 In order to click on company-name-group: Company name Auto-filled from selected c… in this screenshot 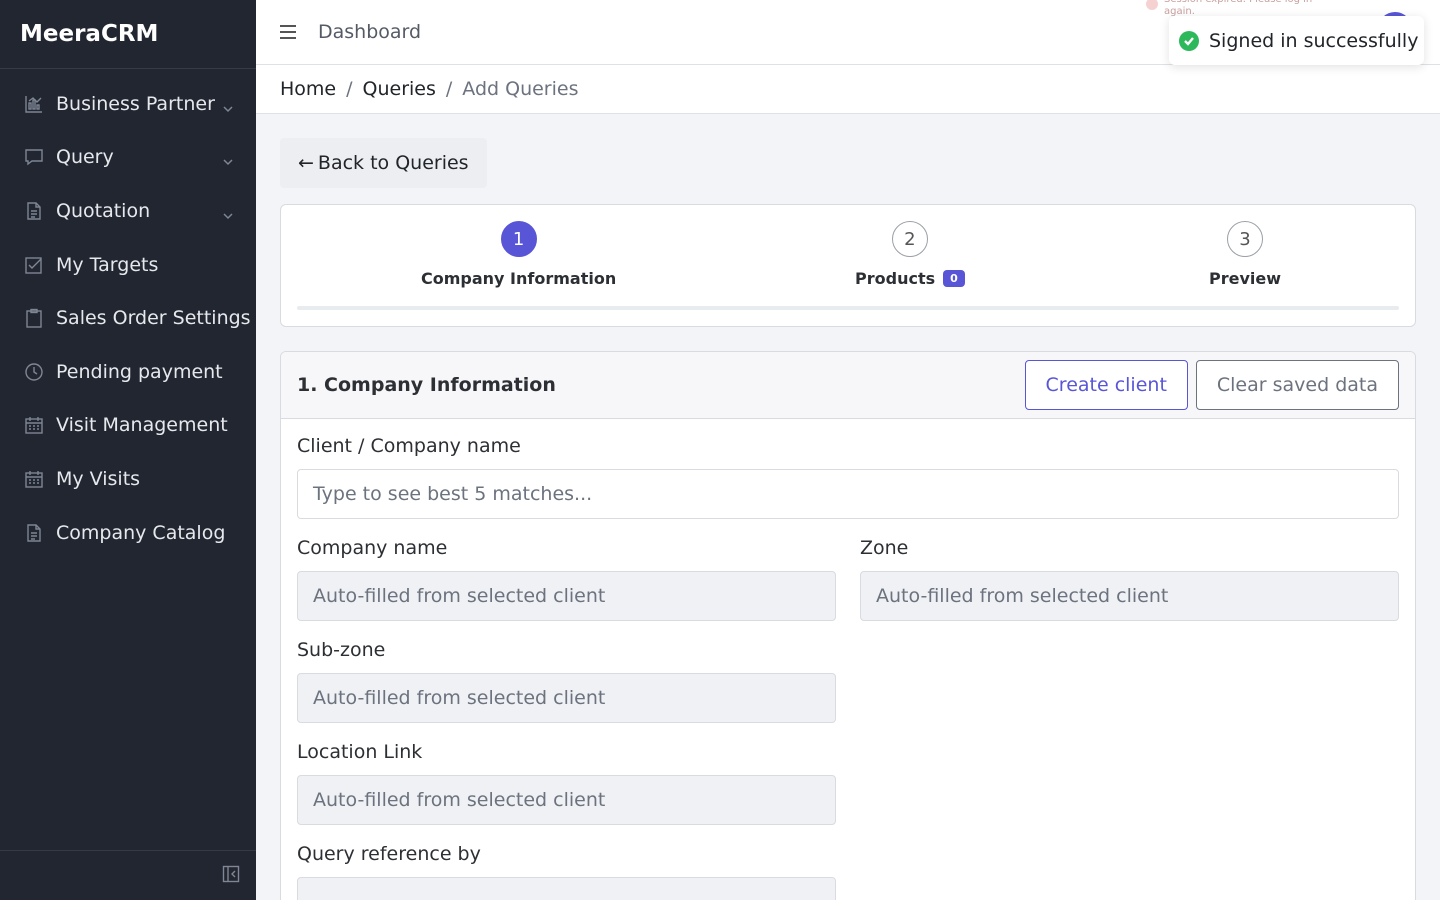, I will do `click(566, 579)`.